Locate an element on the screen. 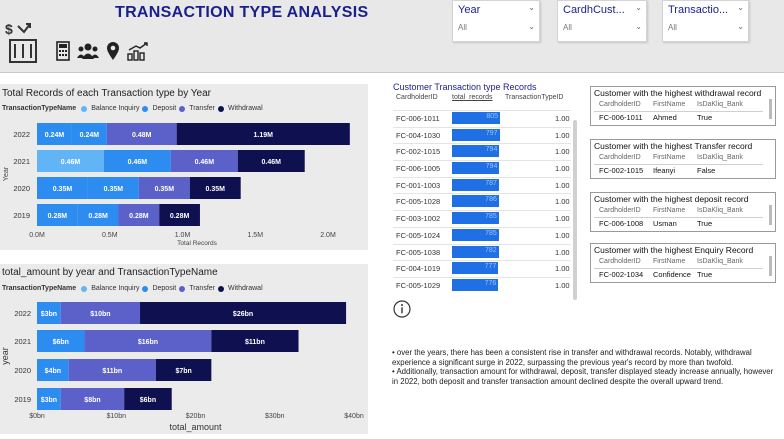 Image resolution: width=784 pixels, height=439 pixels. table-row: FC-005-1024 785 1.00 is located at coordinates (482, 235).